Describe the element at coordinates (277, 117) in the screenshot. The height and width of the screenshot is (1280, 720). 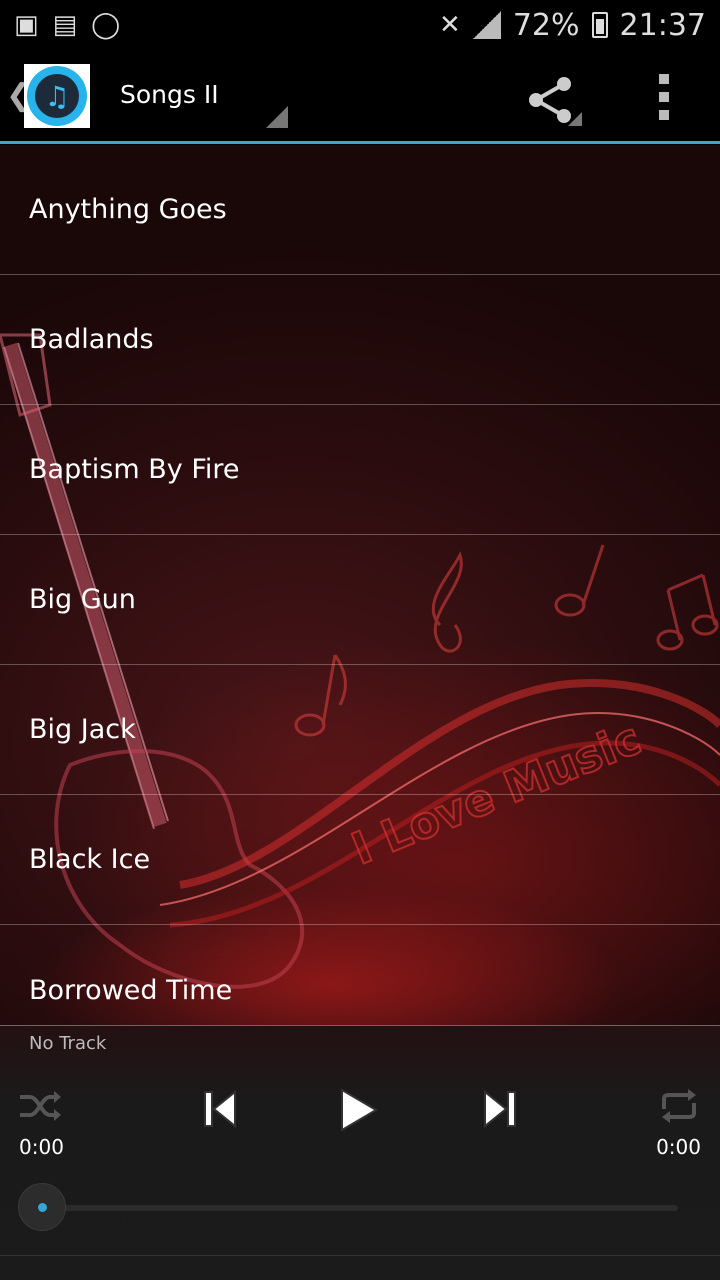
I see `dropdown-indicator-icon` at that location.